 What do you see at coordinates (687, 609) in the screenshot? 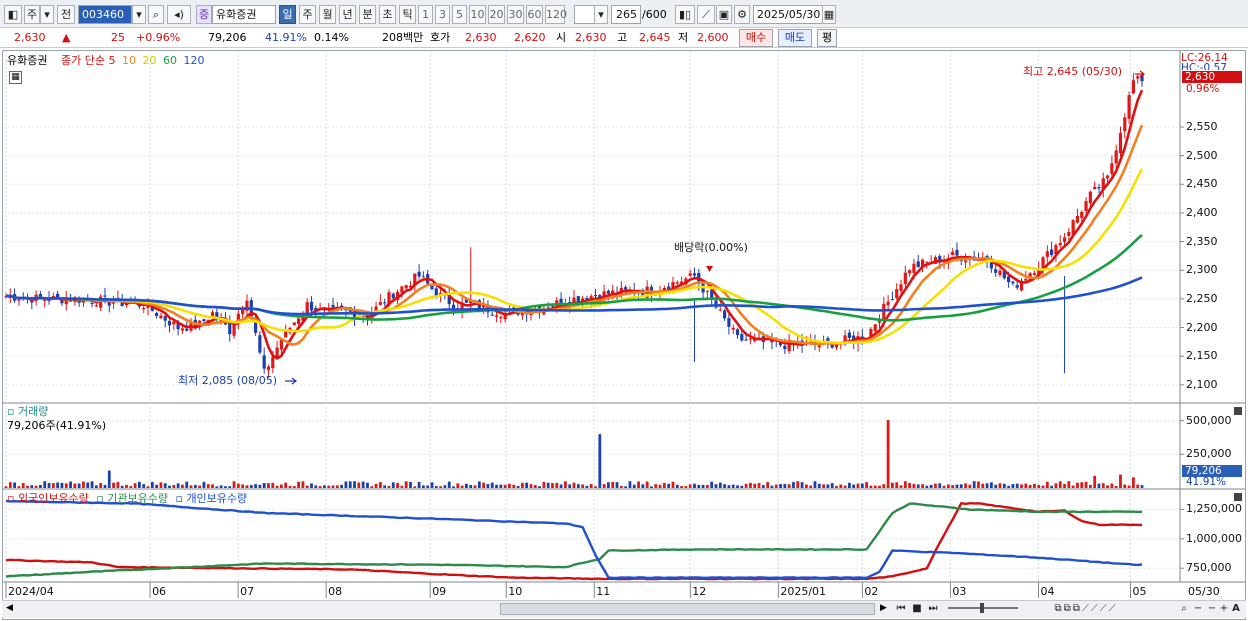
I see `scrollbar-thumb` at bounding box center [687, 609].